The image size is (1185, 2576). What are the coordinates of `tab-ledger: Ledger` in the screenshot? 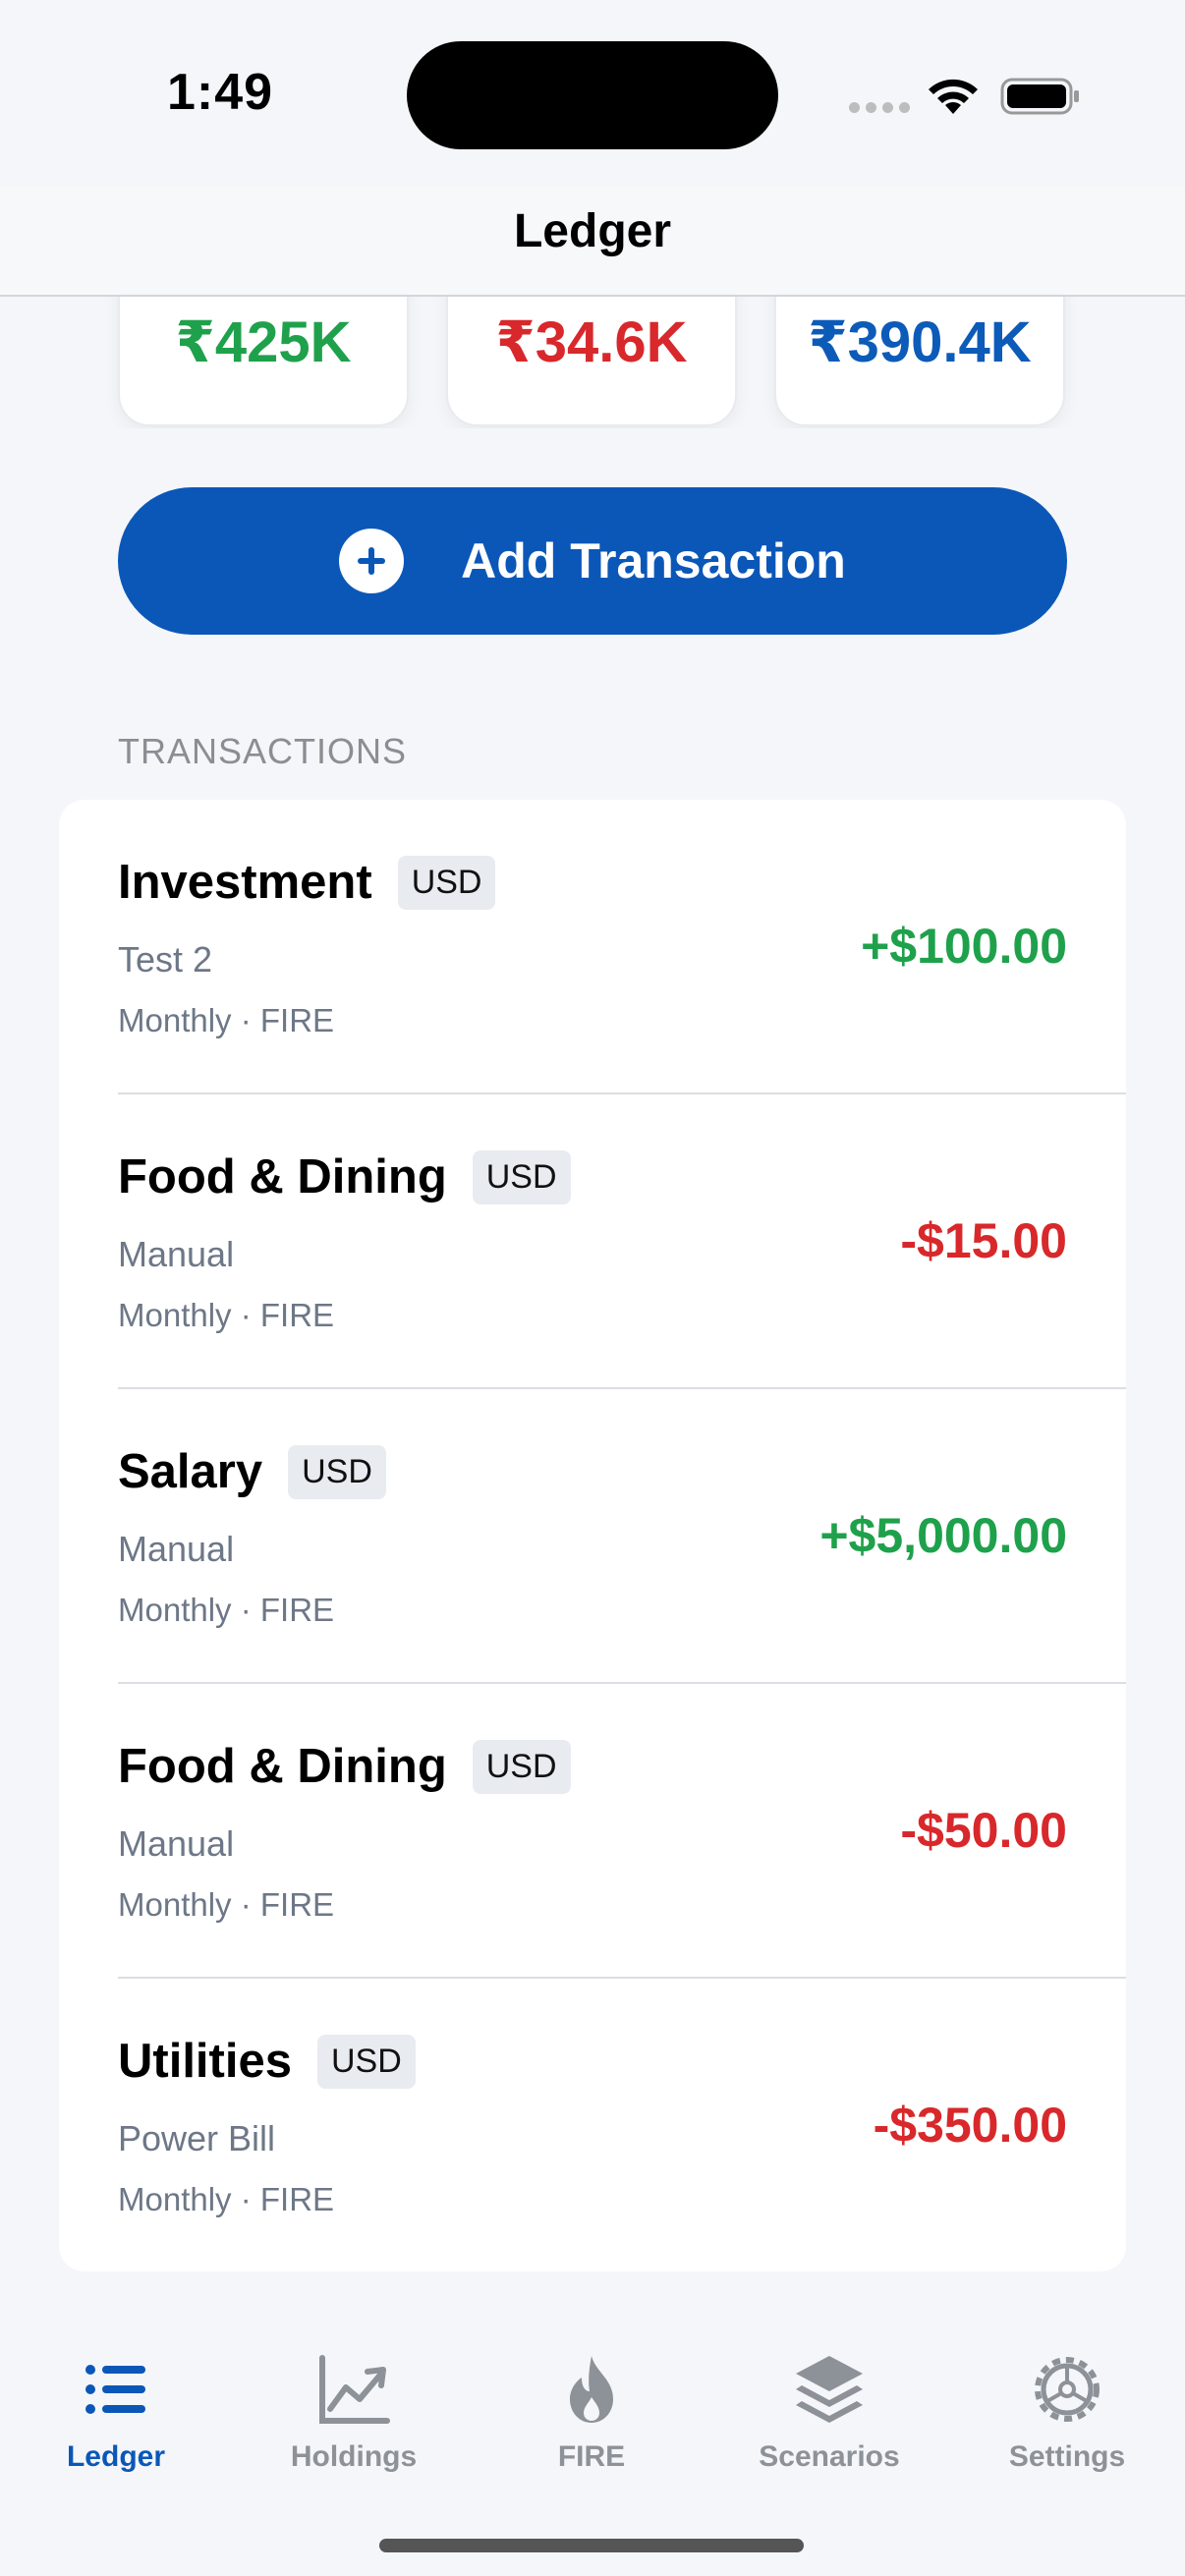 It's located at (116, 2412).